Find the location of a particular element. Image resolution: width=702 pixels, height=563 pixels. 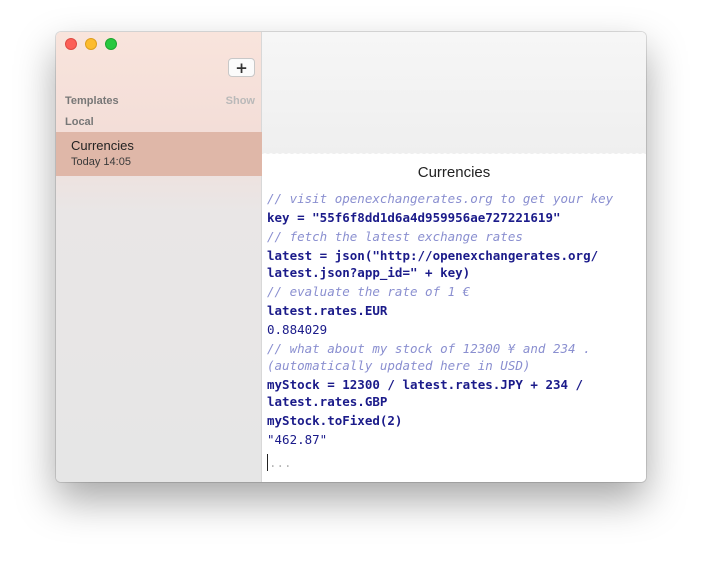

editor-line: myStock.toFixed(2) is located at coordinates (335, 420).